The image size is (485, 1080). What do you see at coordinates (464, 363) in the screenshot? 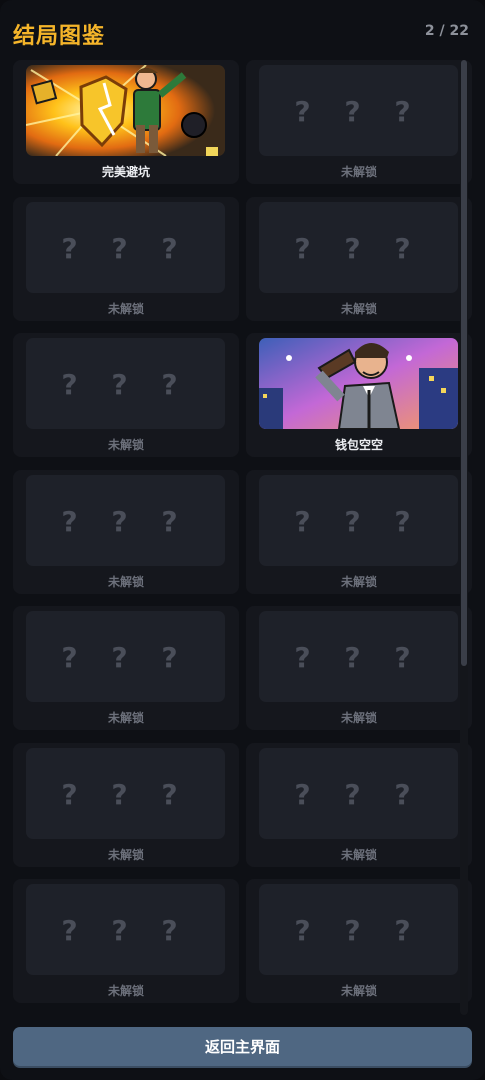
I see `scrollbar-thumb` at bounding box center [464, 363].